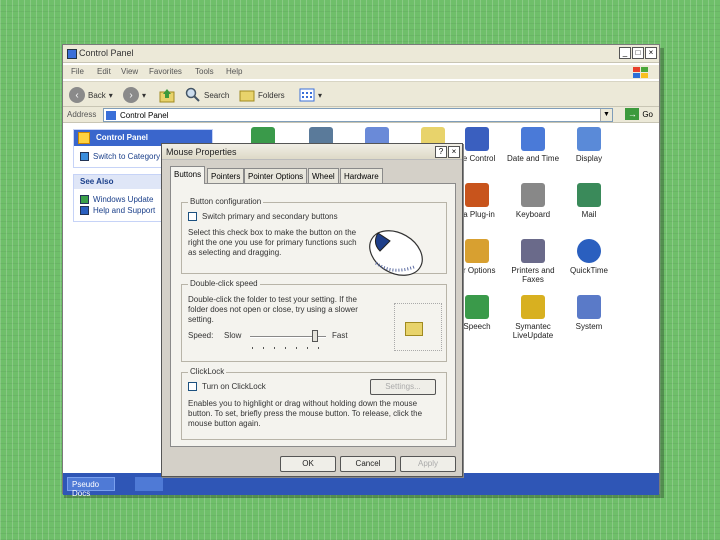  I want to click on quicktime-icon, so click(589, 251).